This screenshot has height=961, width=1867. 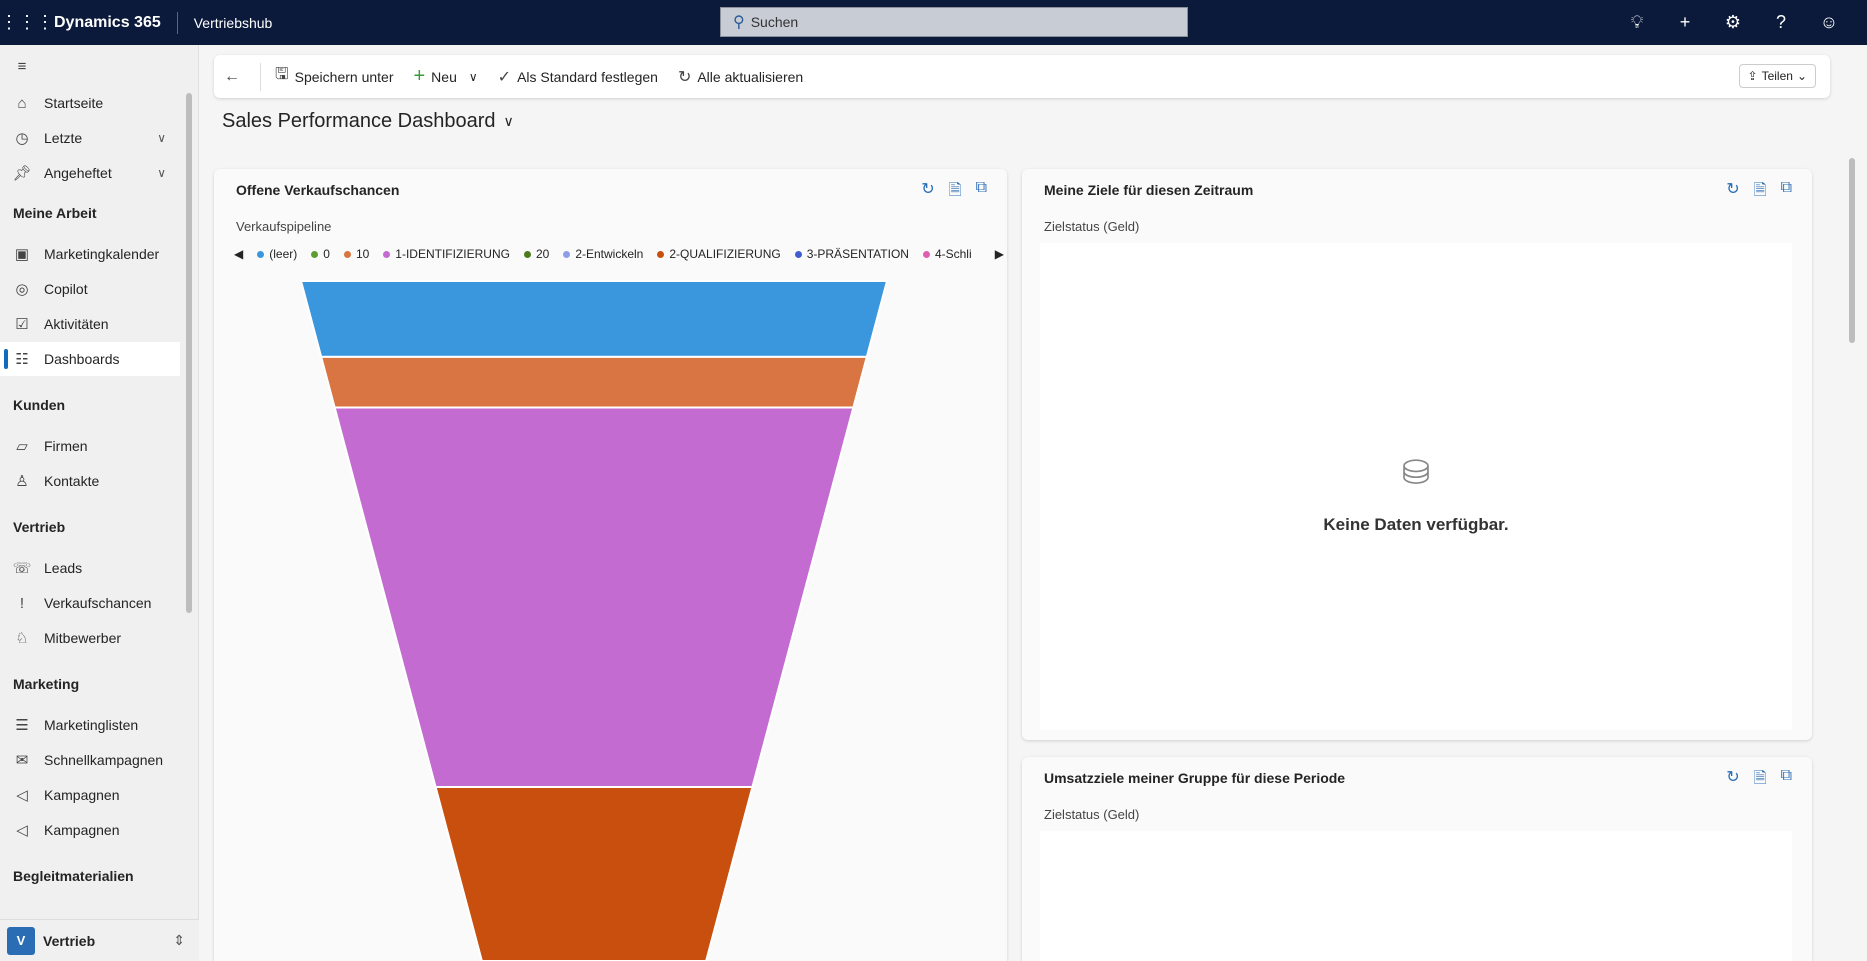 What do you see at coordinates (594, 319) in the screenshot?
I see `funnel-segment--leer-` at bounding box center [594, 319].